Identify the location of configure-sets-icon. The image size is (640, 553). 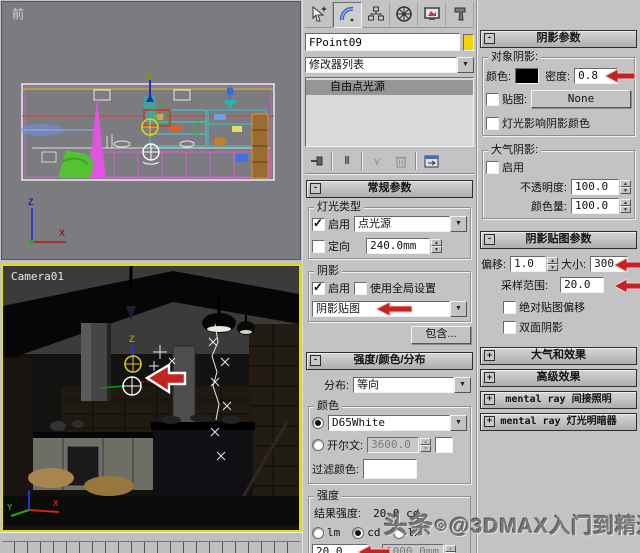
(431, 161).